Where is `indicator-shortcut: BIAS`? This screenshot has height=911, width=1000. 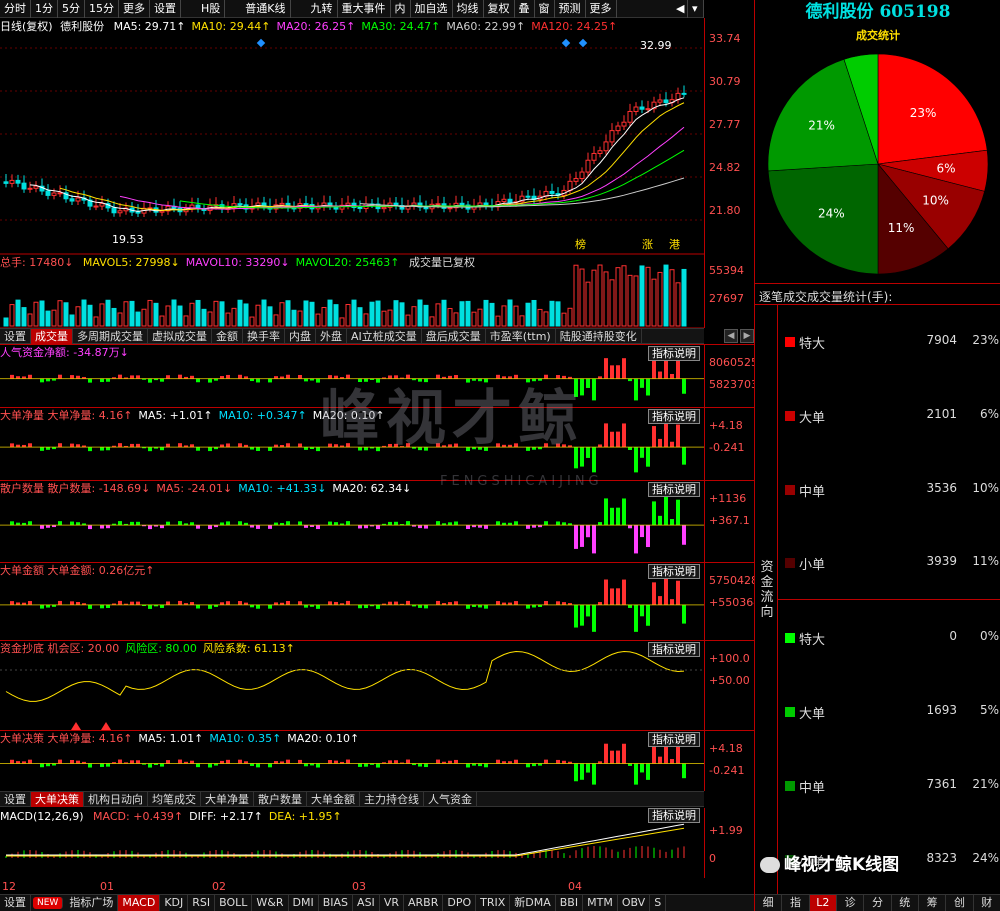 indicator-shortcut: BIAS is located at coordinates (336, 903).